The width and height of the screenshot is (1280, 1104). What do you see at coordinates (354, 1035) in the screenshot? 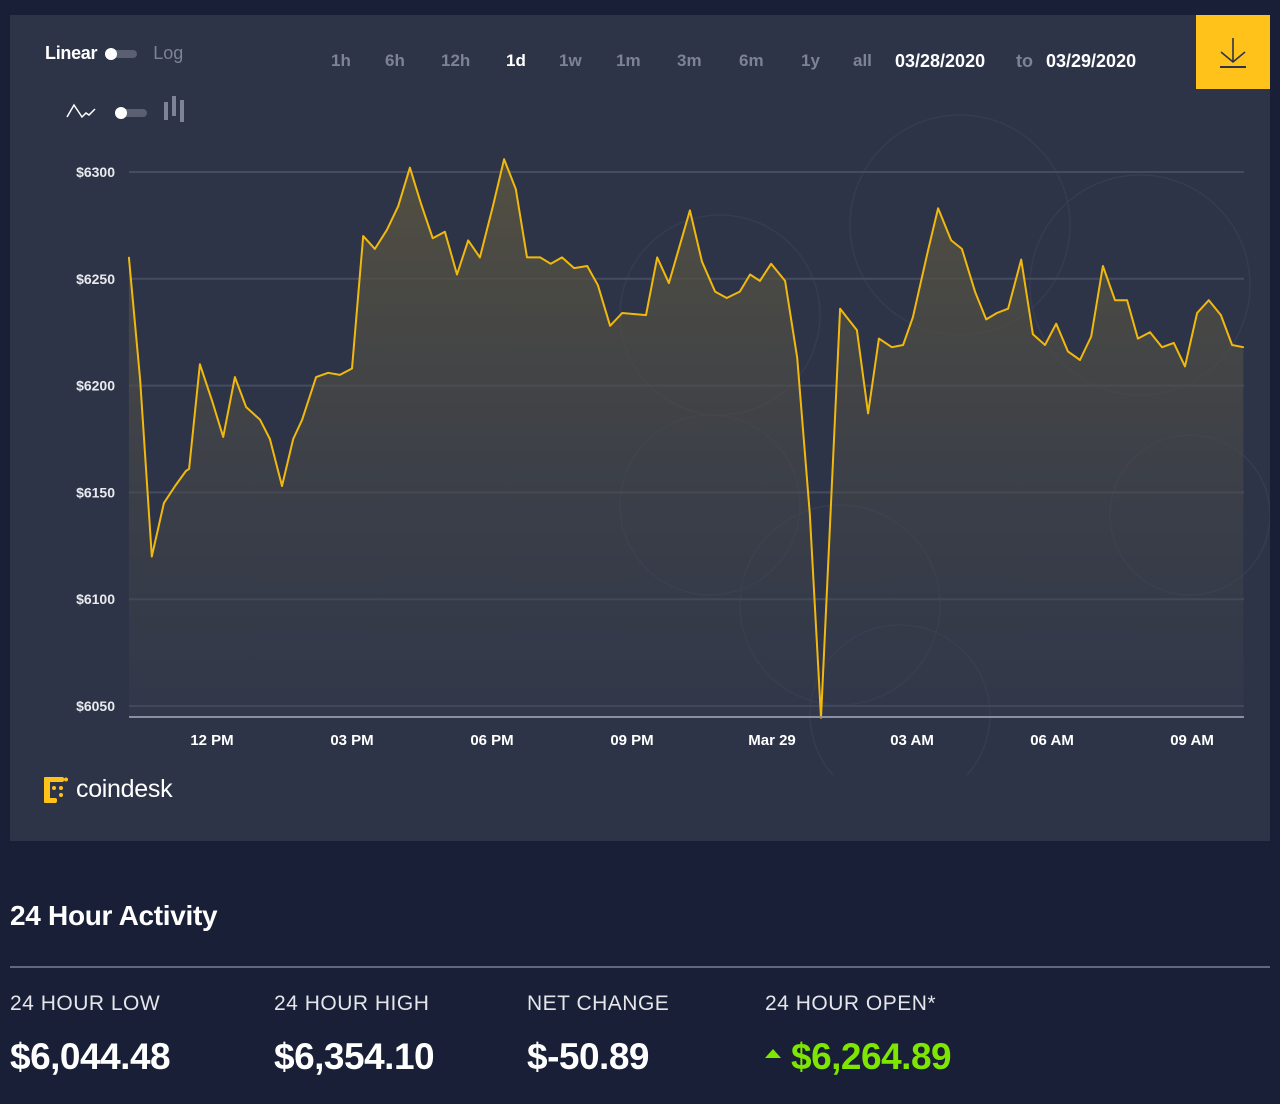
I see `stat-24h-high: 24 HOUR HIGH $6,354.10` at bounding box center [354, 1035].